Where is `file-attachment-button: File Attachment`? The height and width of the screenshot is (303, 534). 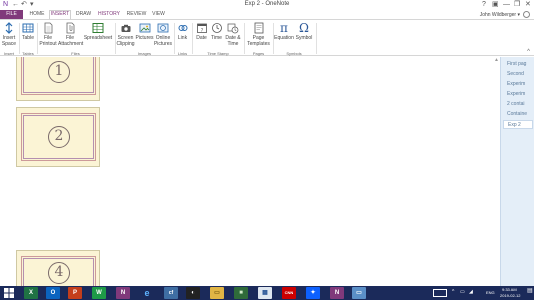
file-attachment-button: File Attachment is located at coordinates (70, 34).